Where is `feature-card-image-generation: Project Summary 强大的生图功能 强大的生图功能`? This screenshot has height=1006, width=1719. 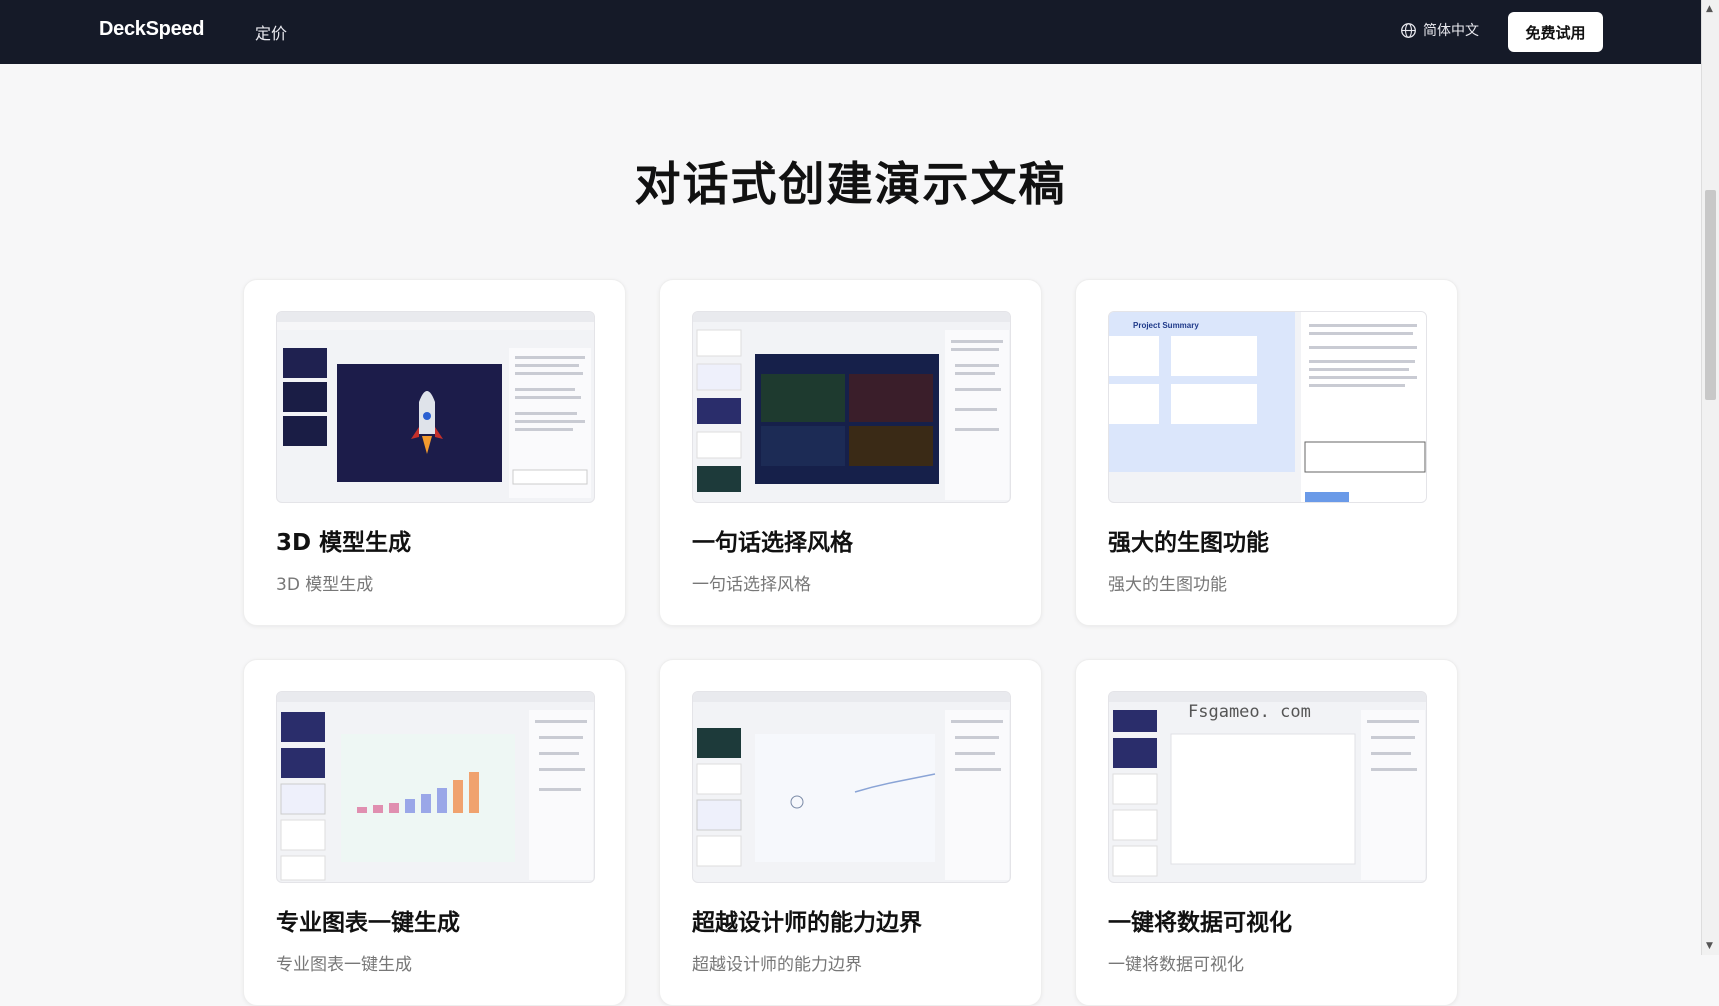 feature-card-image-generation: Project Summary 强大的生图功能 强大的生图功能 is located at coordinates (1266, 452).